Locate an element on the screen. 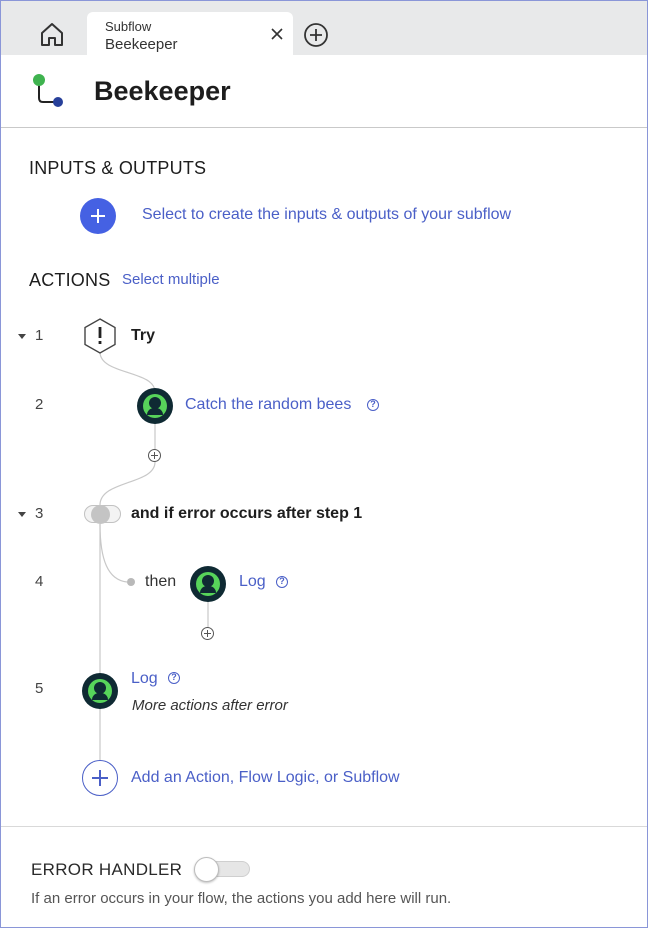 The image size is (648, 928). add-action-button is located at coordinates (100, 778).